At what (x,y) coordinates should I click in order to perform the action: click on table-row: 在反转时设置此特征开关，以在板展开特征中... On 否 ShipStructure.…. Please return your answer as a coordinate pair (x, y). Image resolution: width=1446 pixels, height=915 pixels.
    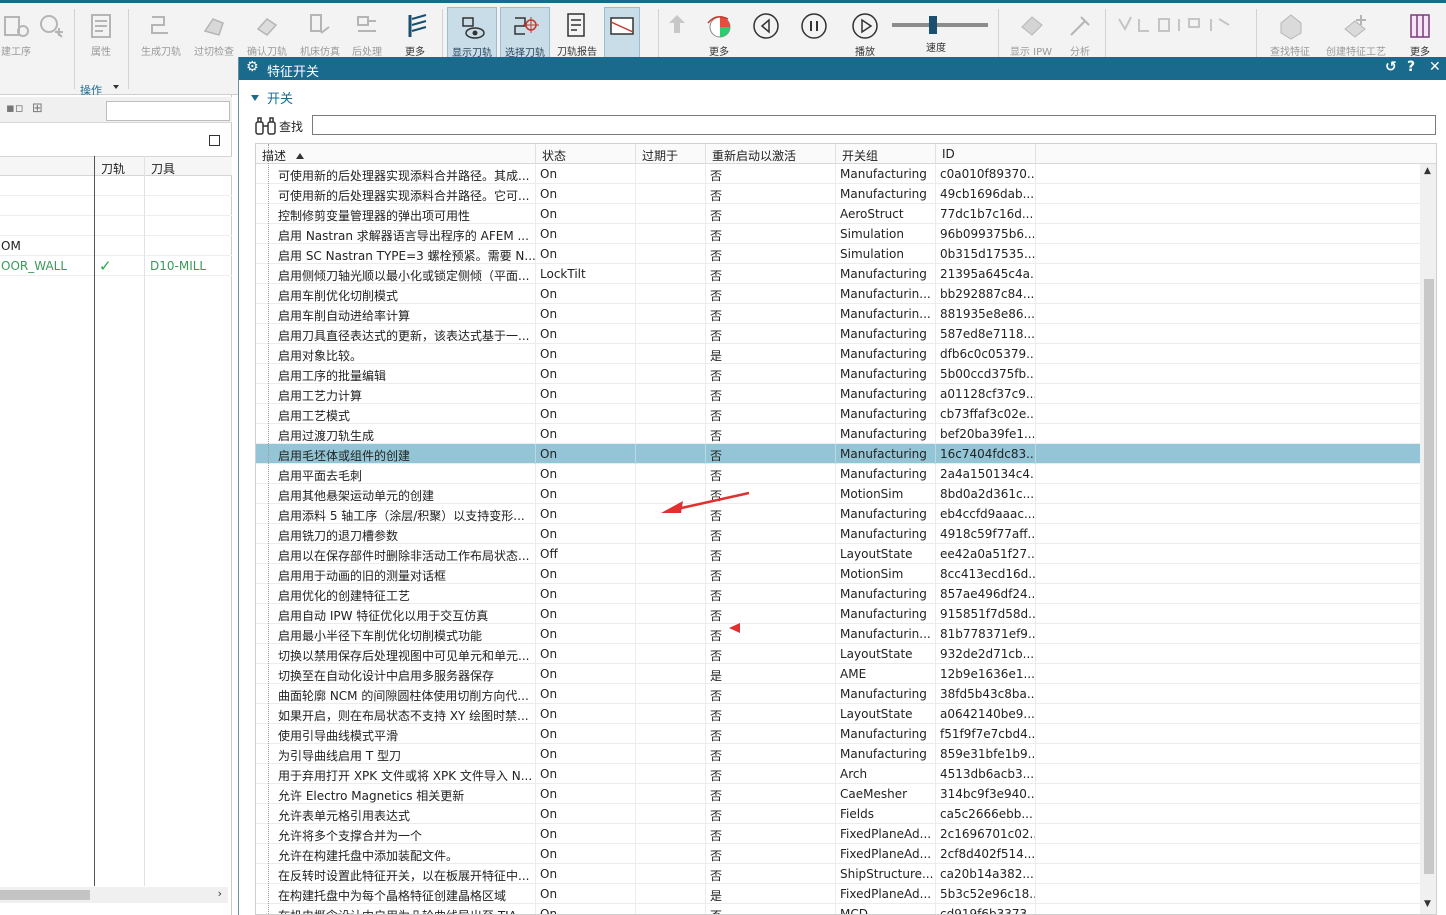
    Looking at the image, I should click on (838, 874).